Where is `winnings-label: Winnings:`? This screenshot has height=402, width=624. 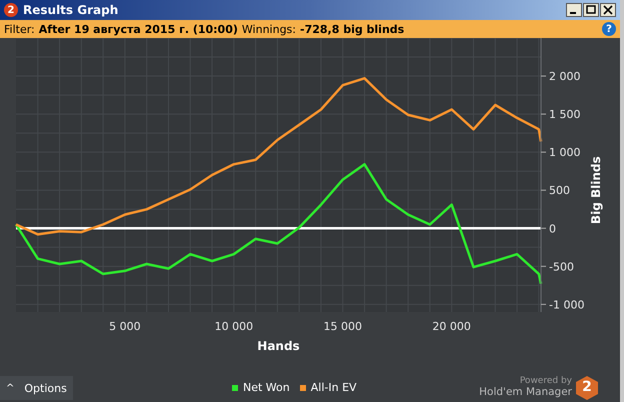 winnings-label: Winnings: is located at coordinates (269, 29).